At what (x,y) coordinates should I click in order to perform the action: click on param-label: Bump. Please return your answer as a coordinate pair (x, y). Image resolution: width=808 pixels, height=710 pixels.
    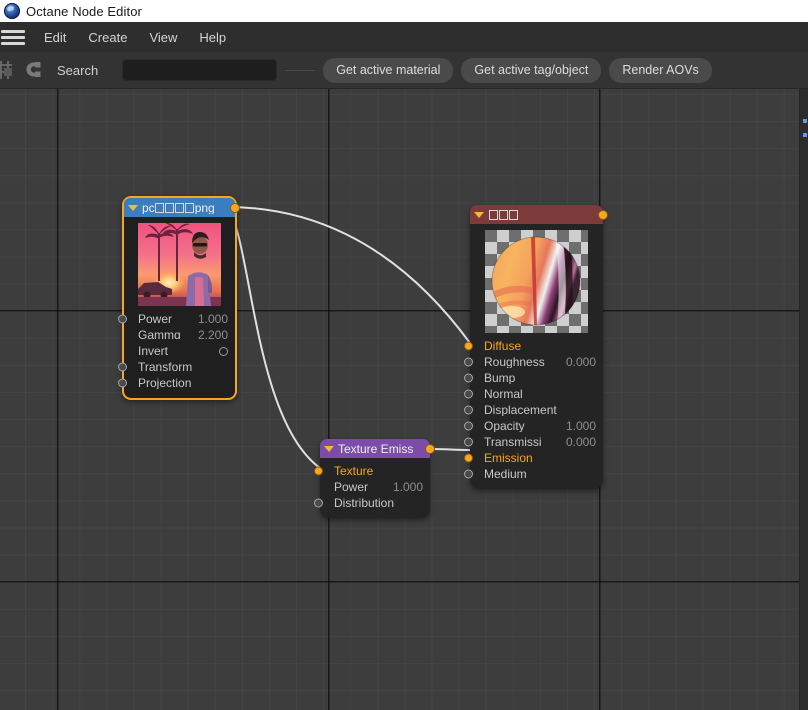
    Looking at the image, I should click on (500, 378).